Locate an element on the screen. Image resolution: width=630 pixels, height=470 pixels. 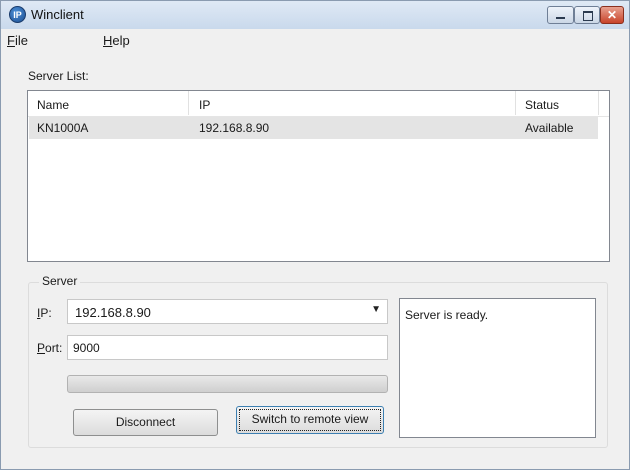
table-row: KN1000A 192.168.8.90 Available is located at coordinates (313, 128).